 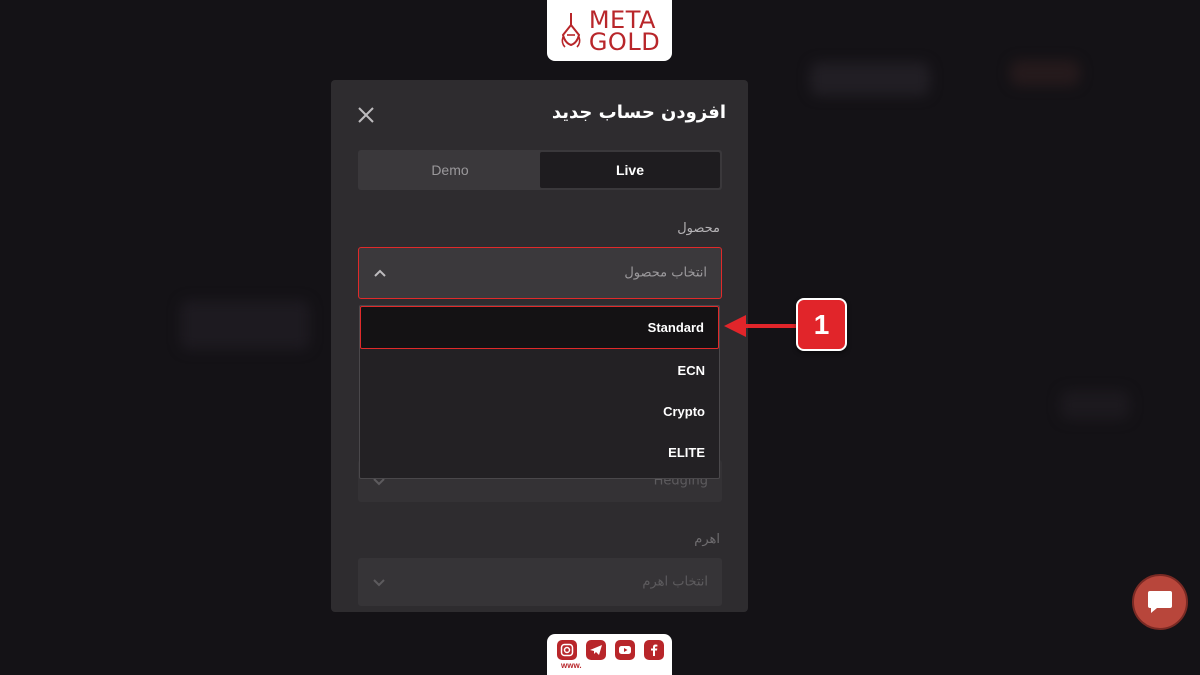 I want to click on chat-bubble-icon, so click(x=1160, y=602).